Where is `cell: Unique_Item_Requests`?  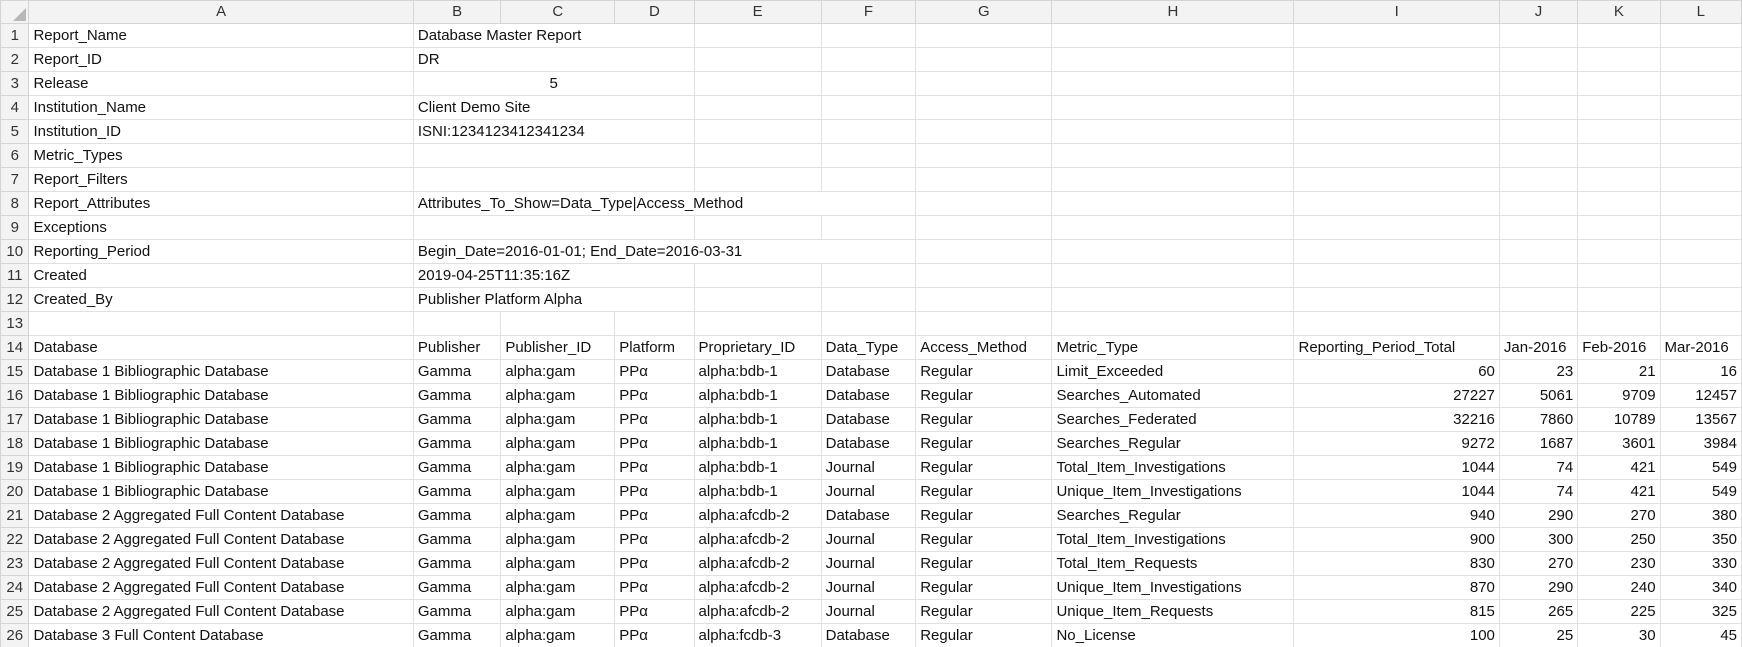 cell: Unique_Item_Requests is located at coordinates (1173, 611).